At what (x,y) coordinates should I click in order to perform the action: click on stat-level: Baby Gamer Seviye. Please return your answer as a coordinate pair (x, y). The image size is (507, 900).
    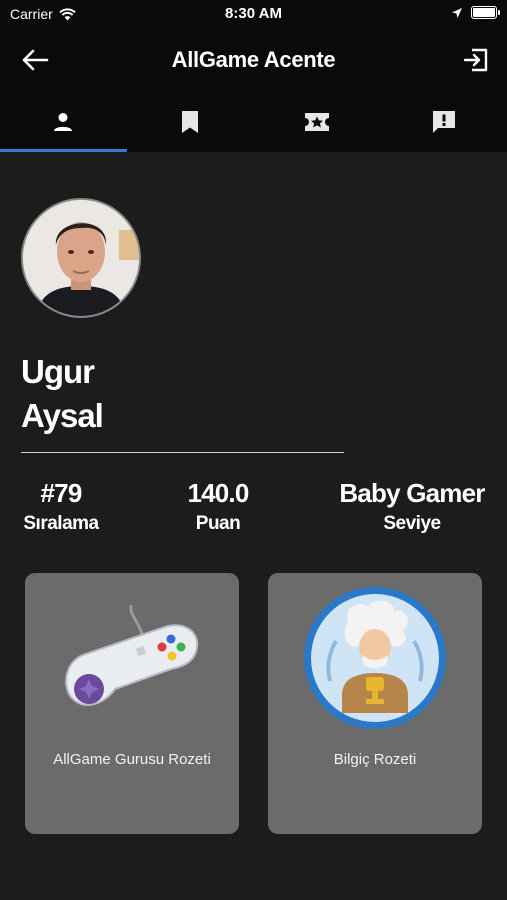
    Looking at the image, I should click on (412, 506).